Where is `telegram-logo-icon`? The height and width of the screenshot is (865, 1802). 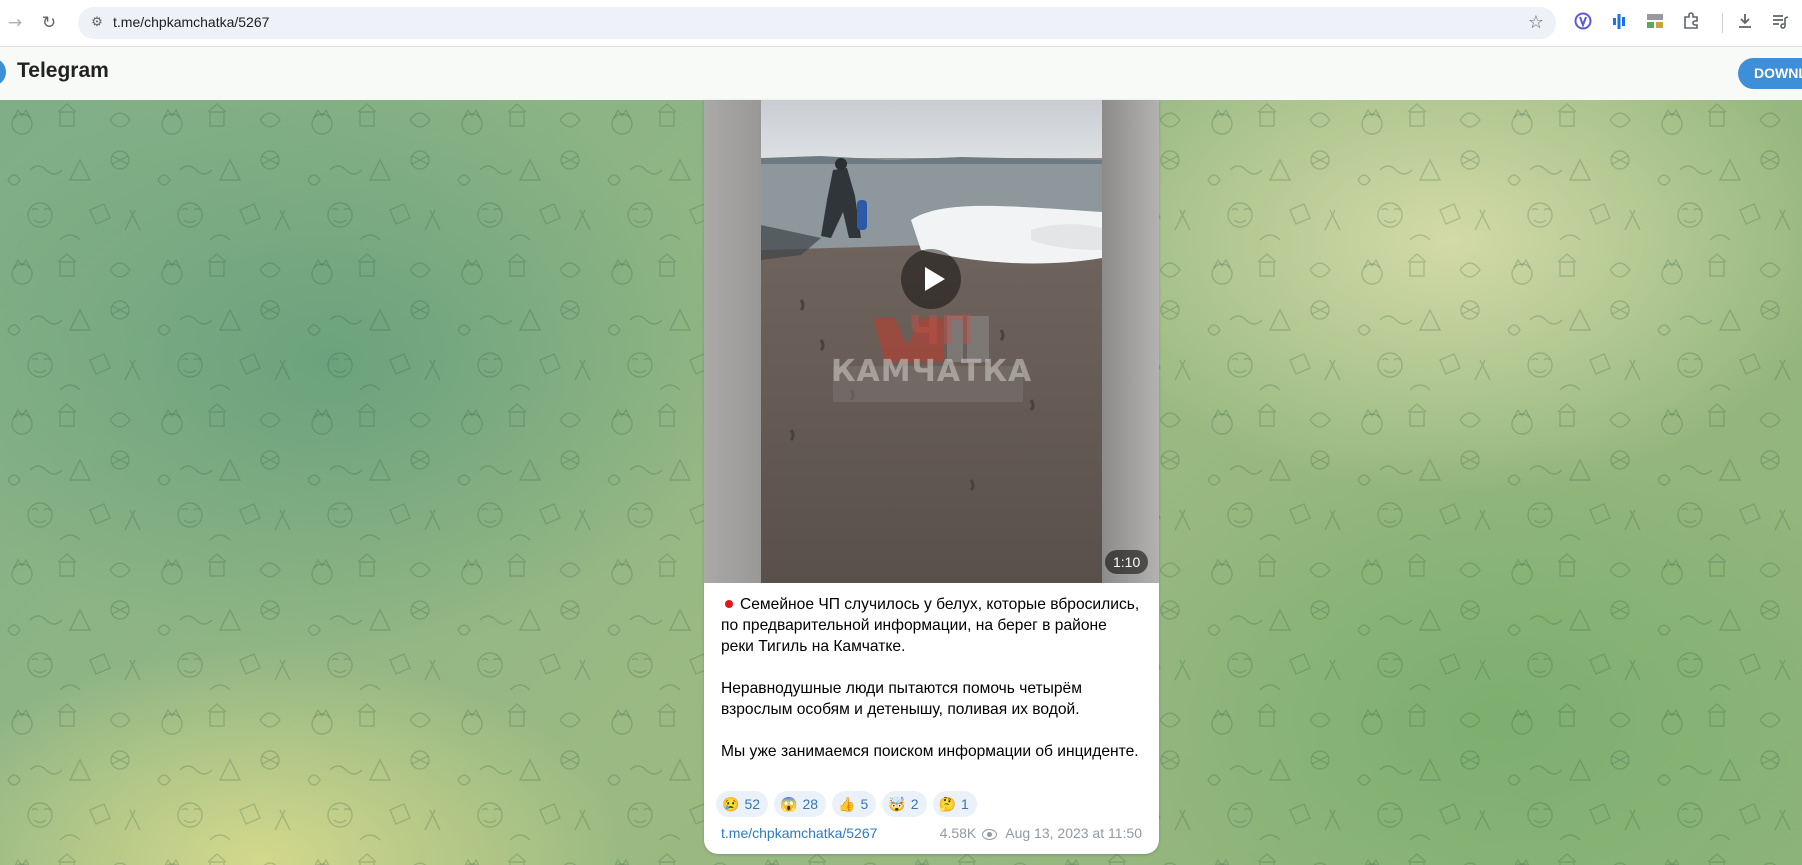
telegram-logo-icon is located at coordinates (3, 72).